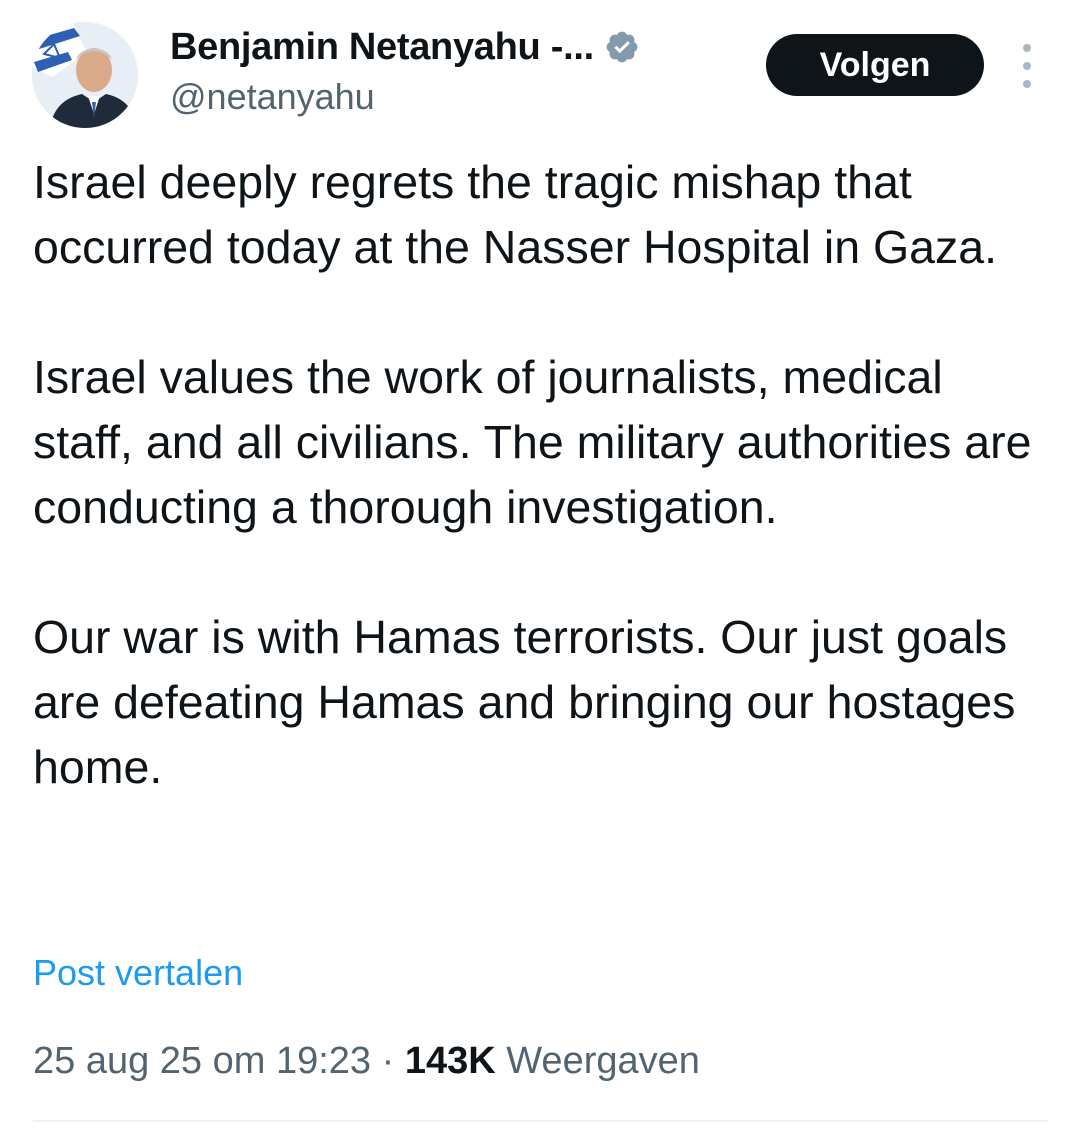  I want to click on follow-button: Volgen, so click(875, 65).